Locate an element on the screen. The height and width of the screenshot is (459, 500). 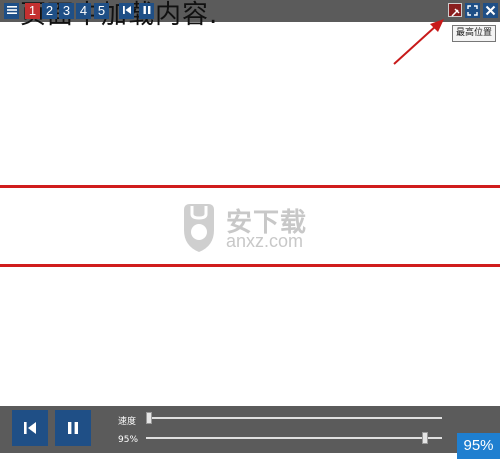
pin-icon is located at coordinates (455, 12).